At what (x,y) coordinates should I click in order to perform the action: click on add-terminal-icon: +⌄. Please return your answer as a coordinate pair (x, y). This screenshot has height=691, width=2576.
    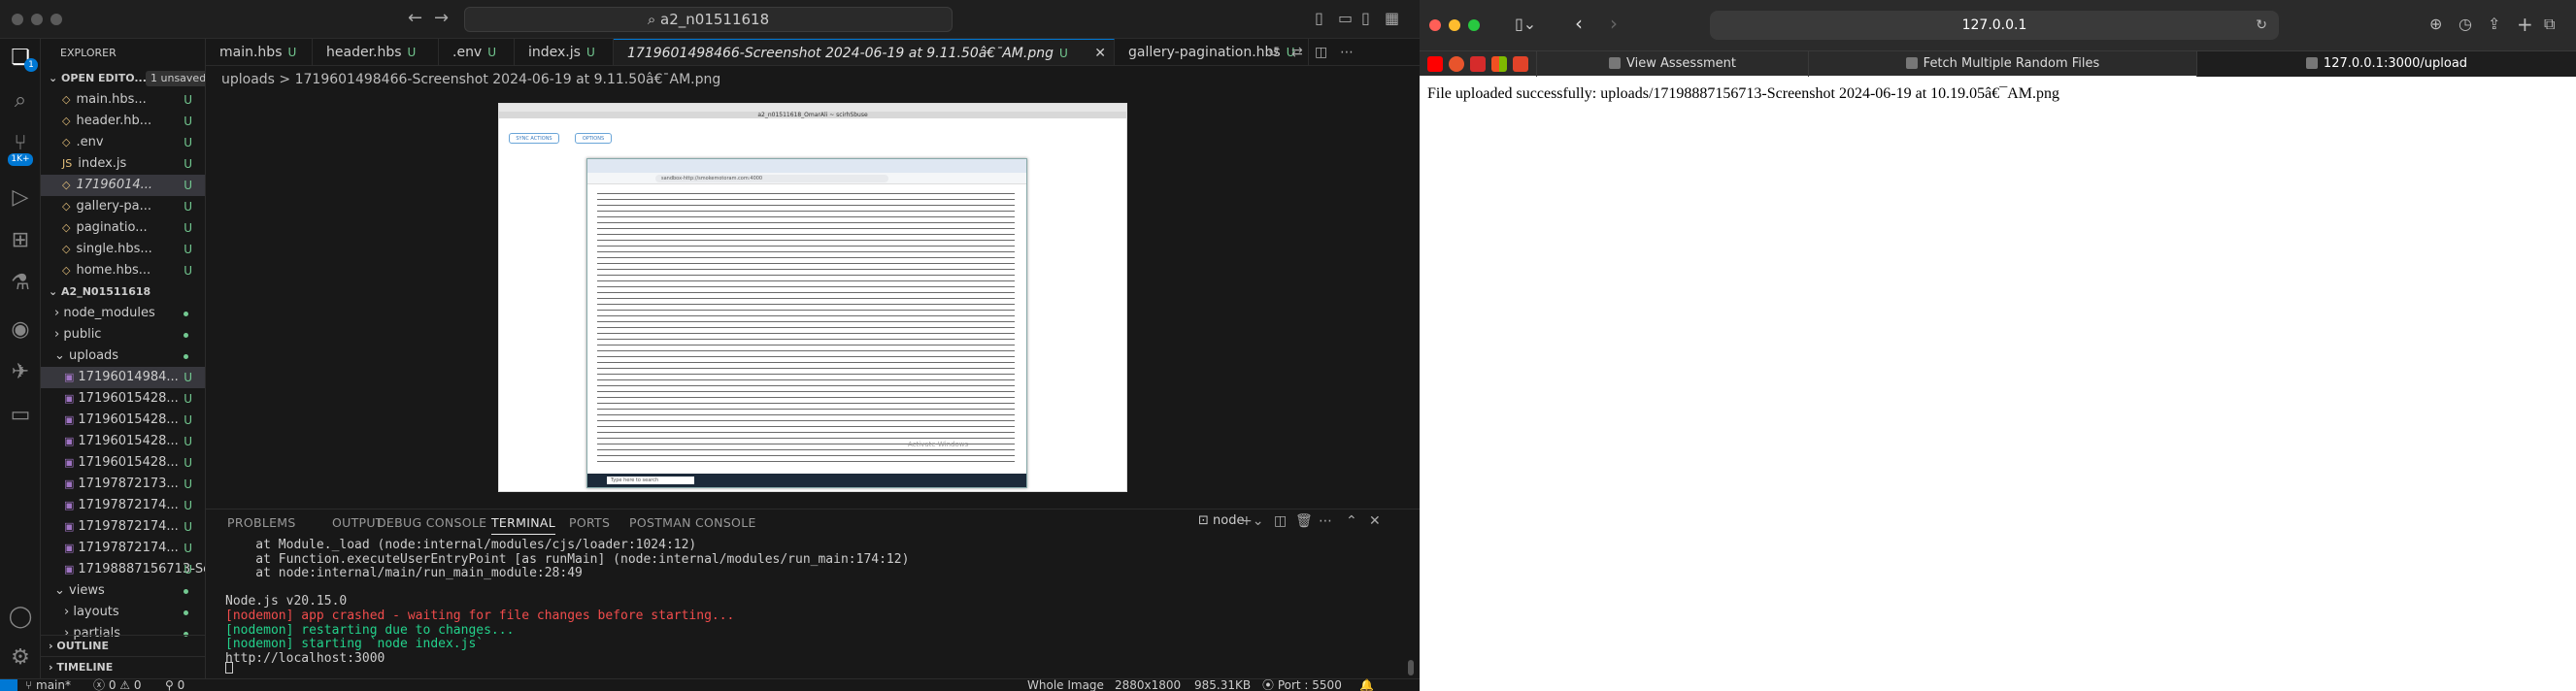
    Looking at the image, I should click on (1252, 521).